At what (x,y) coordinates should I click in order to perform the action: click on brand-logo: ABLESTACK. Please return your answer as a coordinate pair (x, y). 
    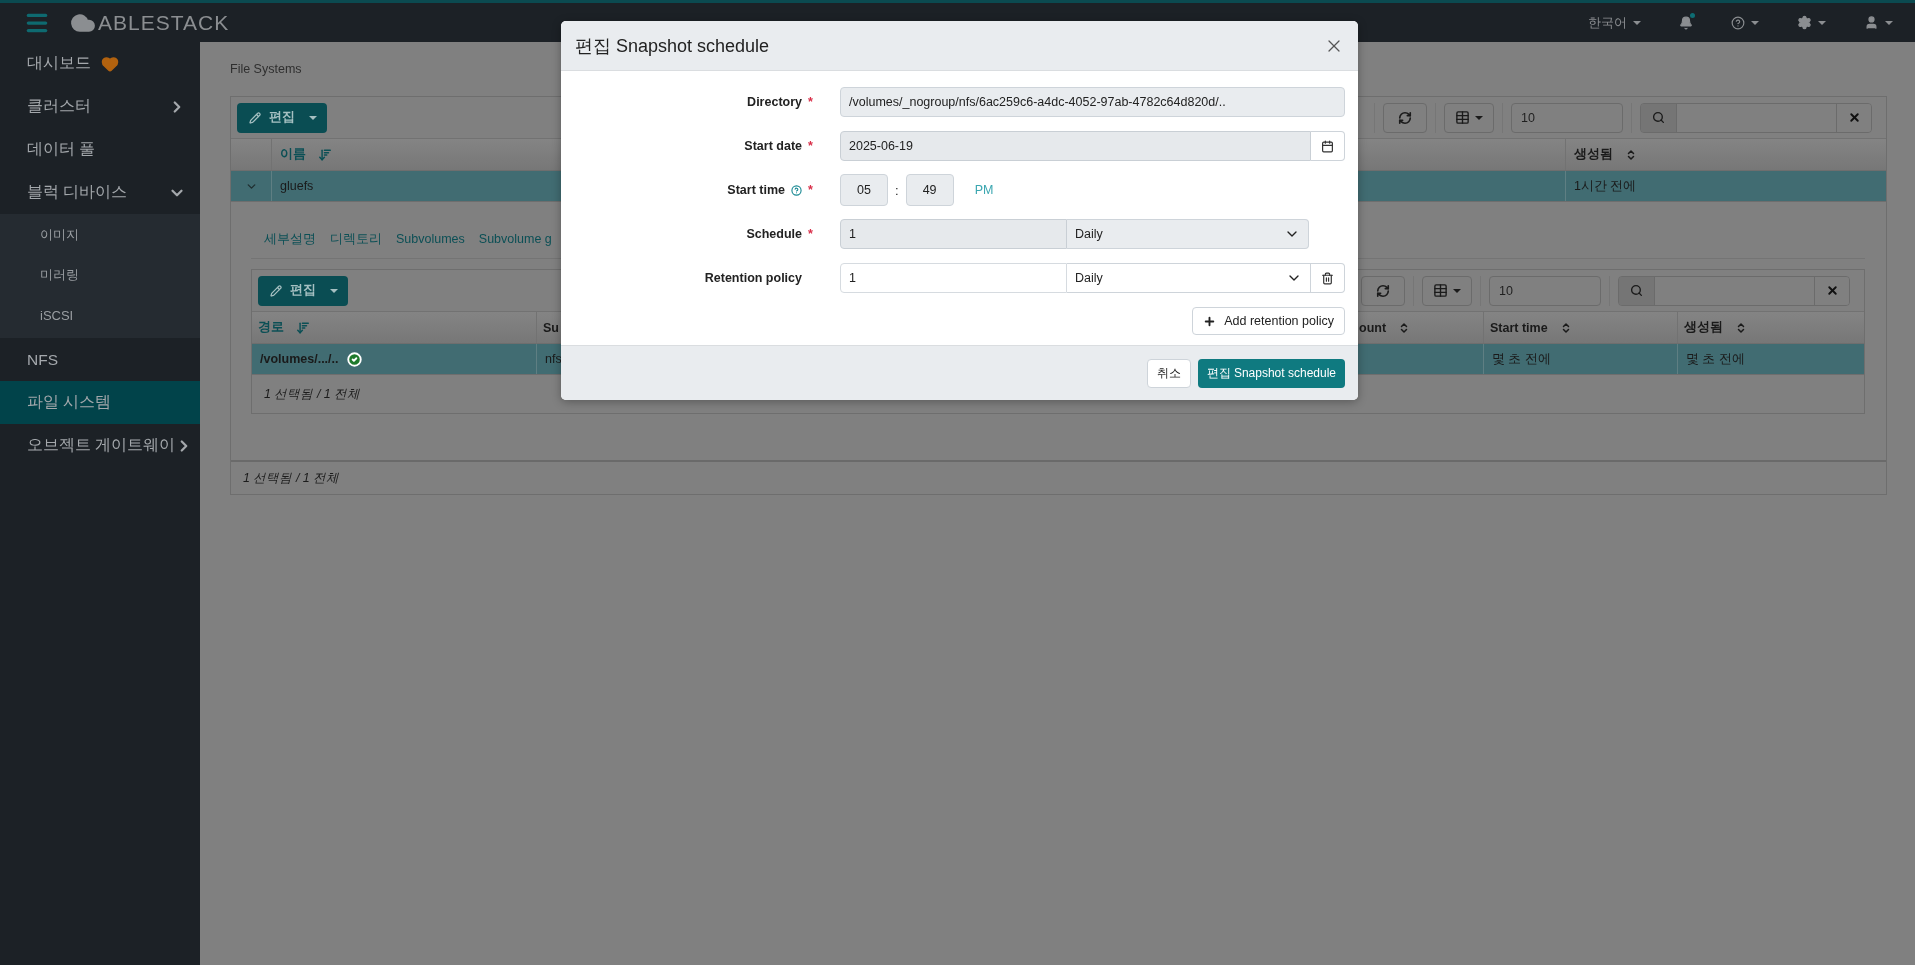
    Looking at the image, I should click on (150, 22).